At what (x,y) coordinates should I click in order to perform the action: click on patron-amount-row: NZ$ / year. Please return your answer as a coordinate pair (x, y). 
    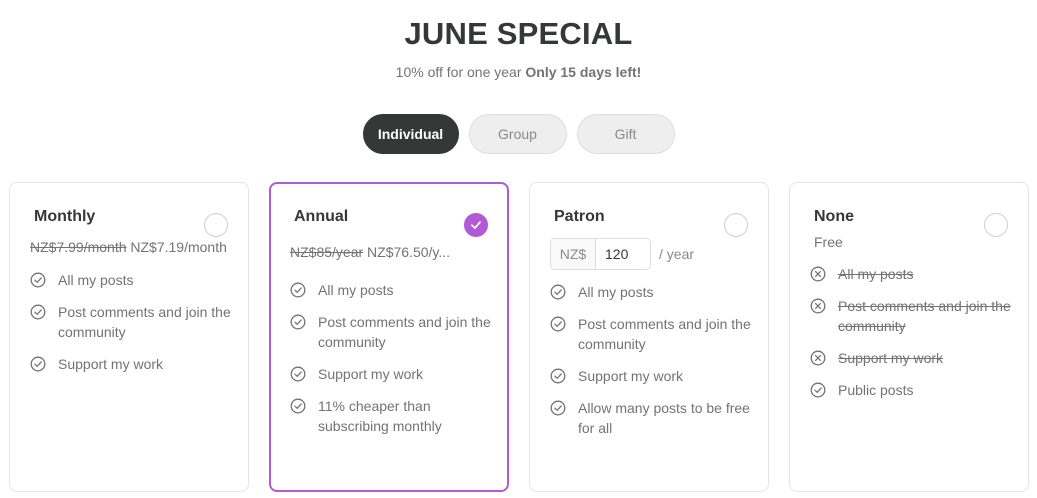
    Looking at the image, I should click on (622, 254).